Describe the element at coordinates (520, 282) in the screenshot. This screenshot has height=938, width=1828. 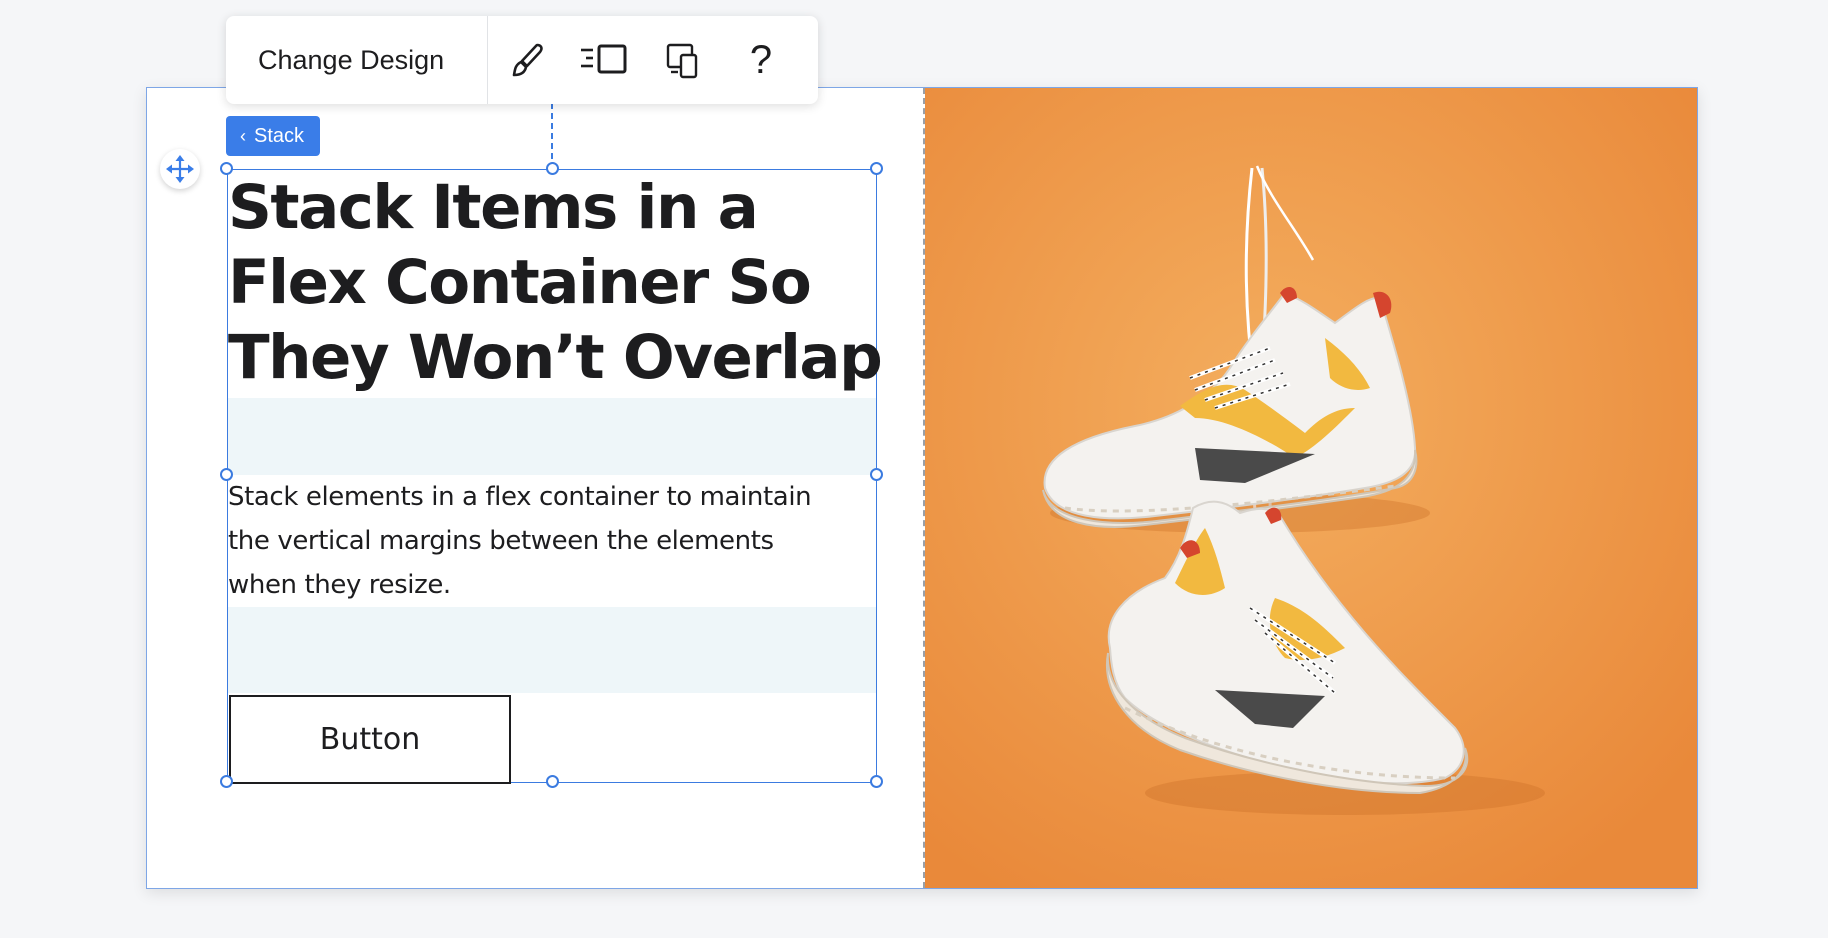
I see `heading-line: Flex Container So` at that location.